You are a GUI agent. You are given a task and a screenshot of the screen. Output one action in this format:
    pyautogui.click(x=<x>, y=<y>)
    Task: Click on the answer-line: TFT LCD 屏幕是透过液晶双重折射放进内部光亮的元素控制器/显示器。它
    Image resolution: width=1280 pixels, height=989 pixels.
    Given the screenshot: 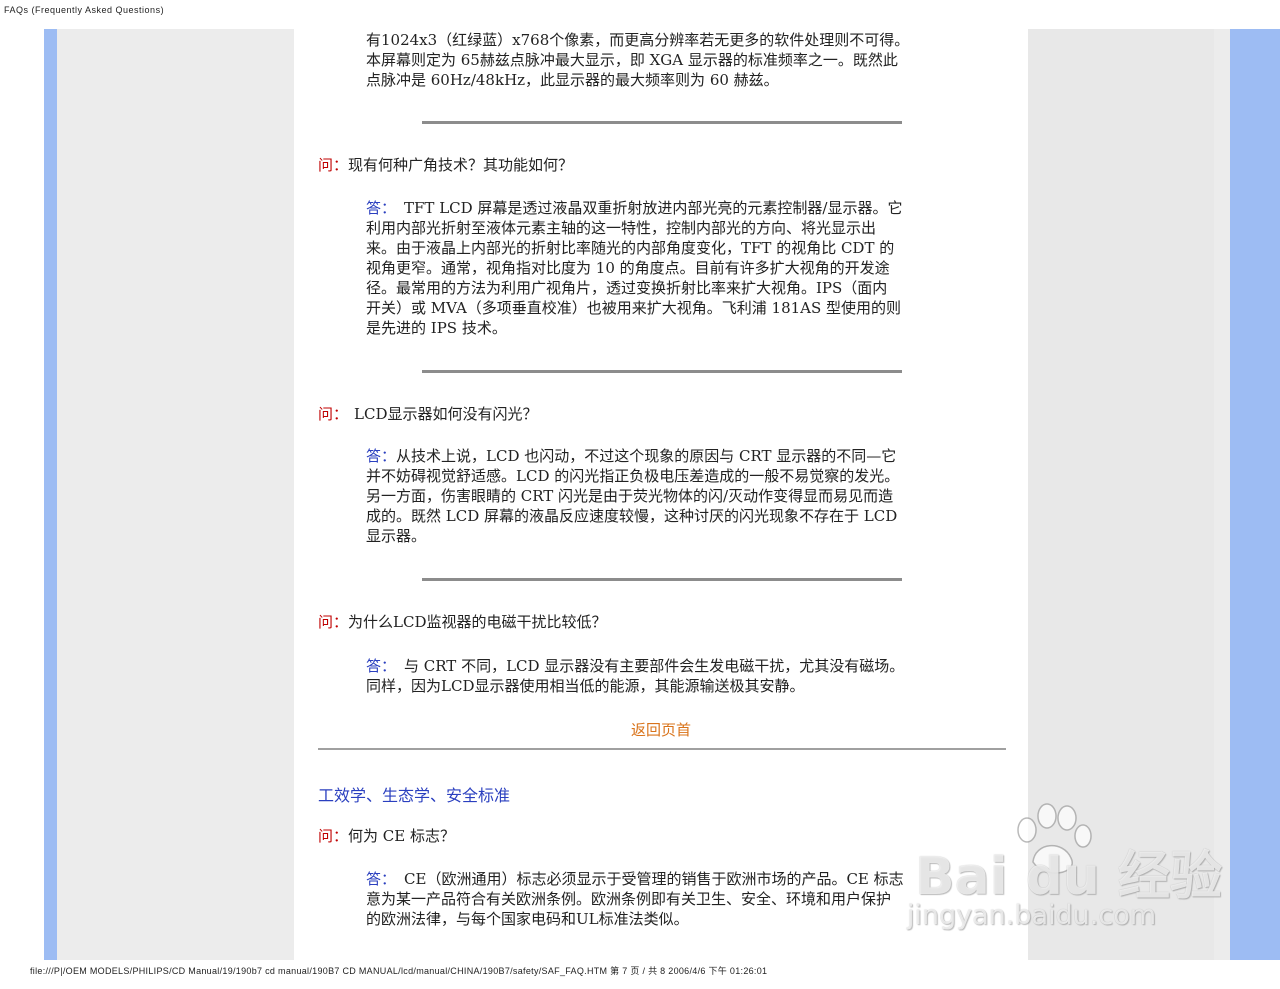 What is the action you would take?
    pyautogui.click(x=653, y=208)
    